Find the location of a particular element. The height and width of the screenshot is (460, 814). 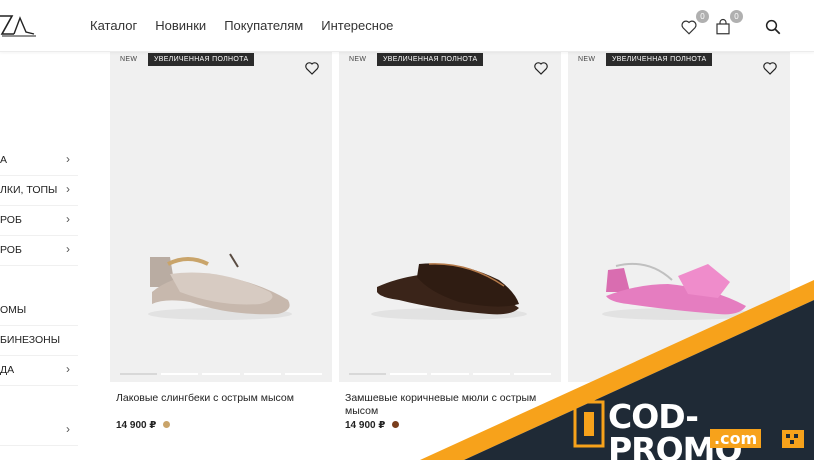

wishlist-button: 0 is located at coordinates (694, 23).